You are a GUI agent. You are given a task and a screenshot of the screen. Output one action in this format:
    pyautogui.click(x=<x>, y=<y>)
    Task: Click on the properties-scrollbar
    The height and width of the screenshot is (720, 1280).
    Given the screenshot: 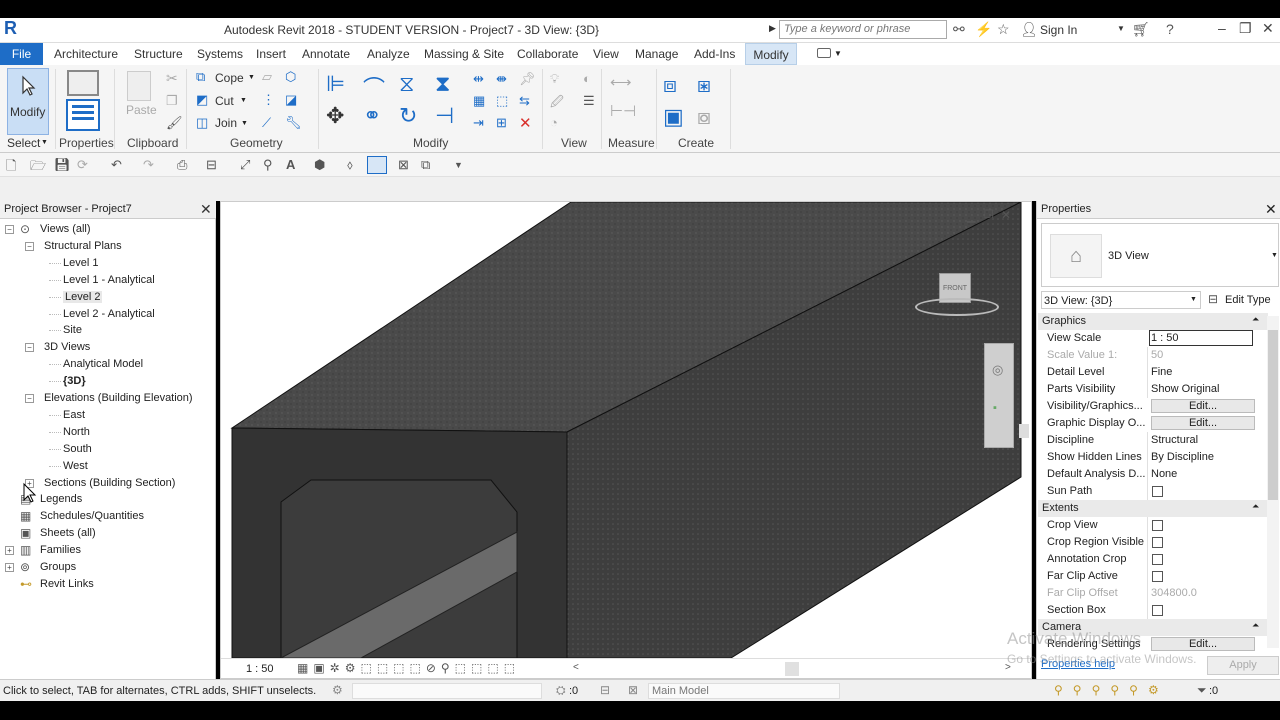 What is the action you would take?
    pyautogui.click(x=1273, y=482)
    